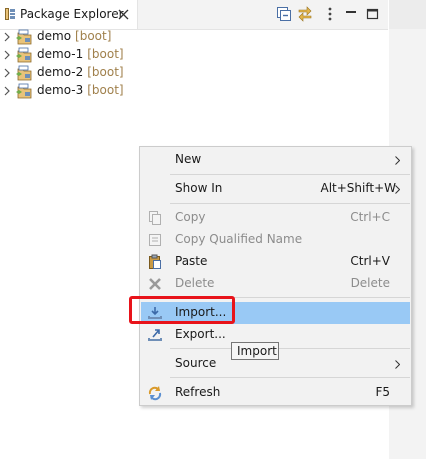  I want to click on menu-item-new: New, so click(275, 160).